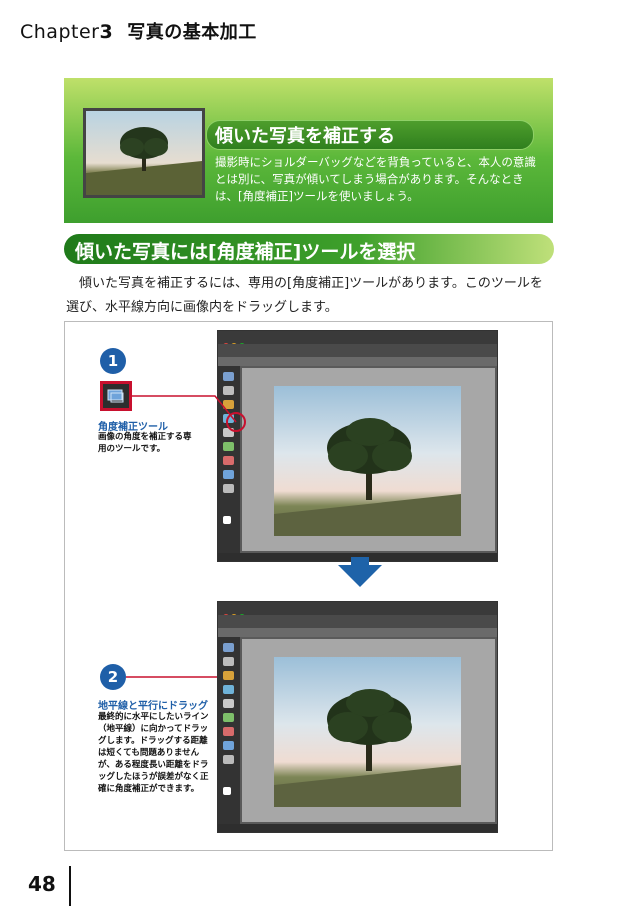 This screenshot has width=640, height=908. What do you see at coordinates (357, 632) in the screenshot?
I see `app-document-tab` at bounding box center [357, 632].